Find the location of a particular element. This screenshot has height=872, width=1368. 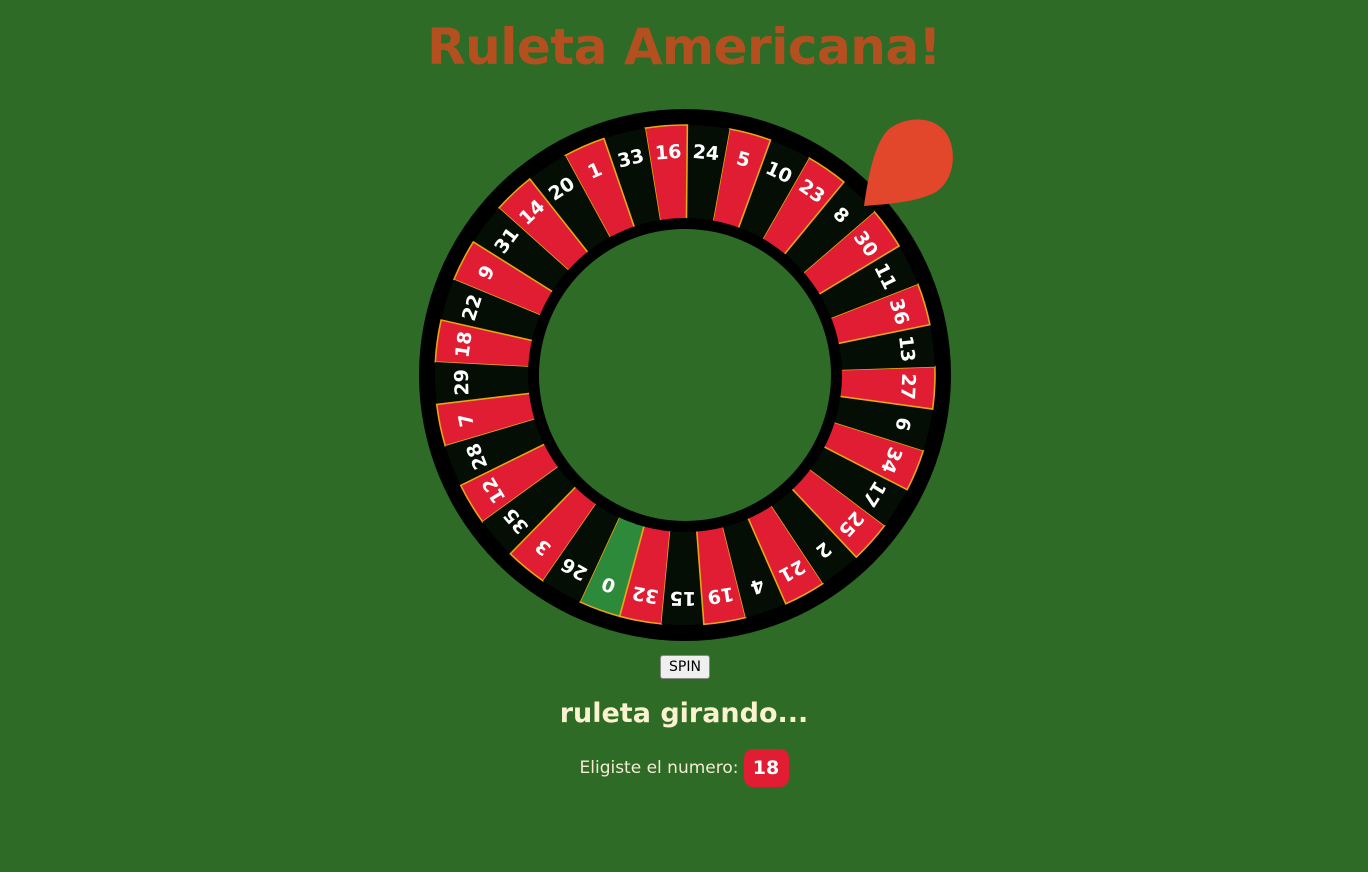

pocket-label-15: 15 is located at coordinates (683, 598).